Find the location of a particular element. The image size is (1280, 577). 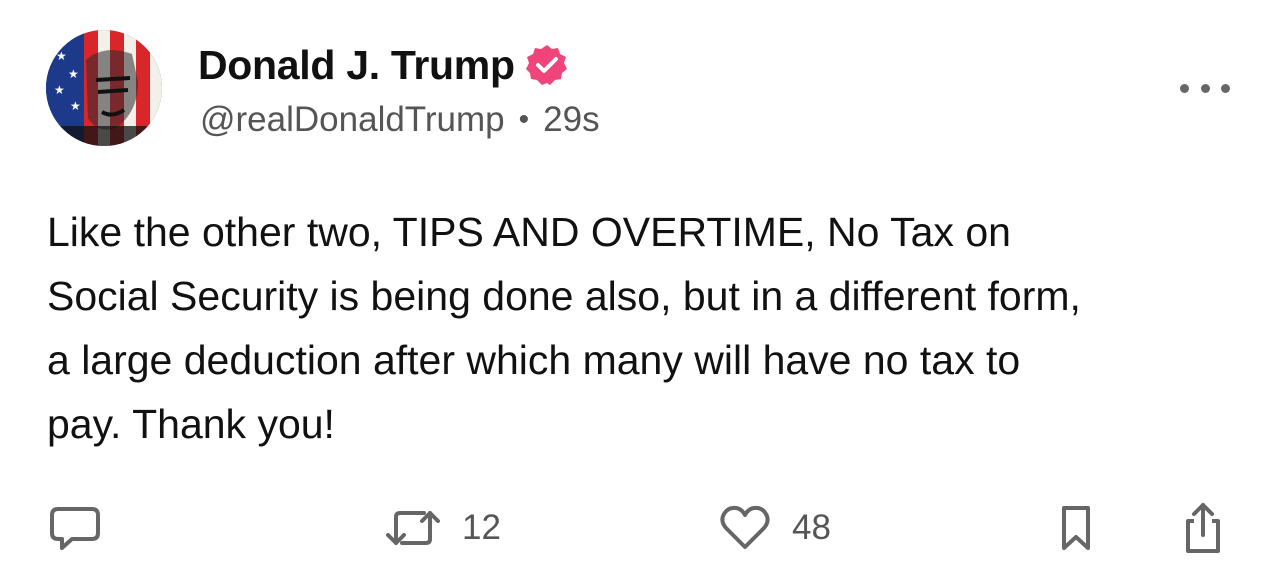

author-name-row: Donald J. Trump is located at coordinates (383, 65).